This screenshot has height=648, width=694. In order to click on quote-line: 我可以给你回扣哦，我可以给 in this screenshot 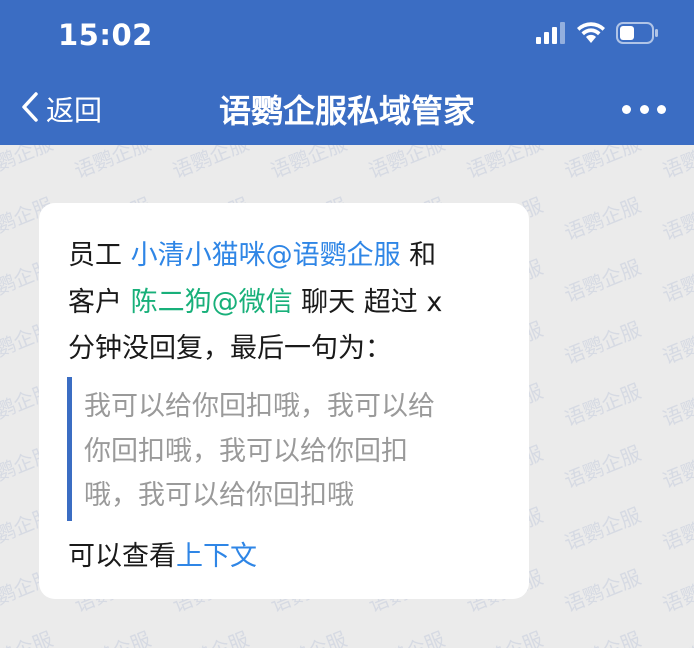, I will do `click(259, 406)`.